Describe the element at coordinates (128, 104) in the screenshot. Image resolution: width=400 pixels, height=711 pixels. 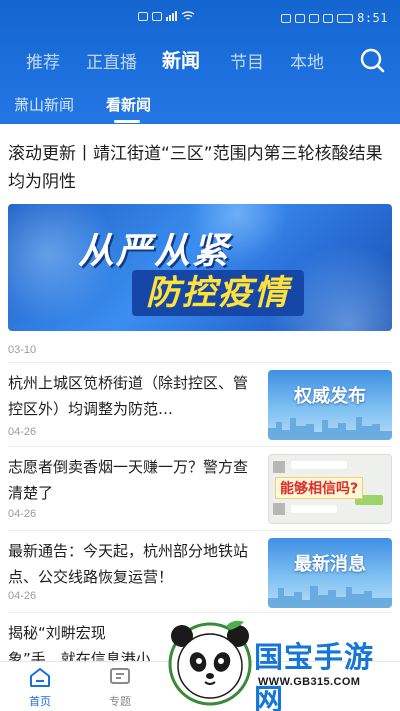
I see `subtab-watch-news: 看新闻` at that location.